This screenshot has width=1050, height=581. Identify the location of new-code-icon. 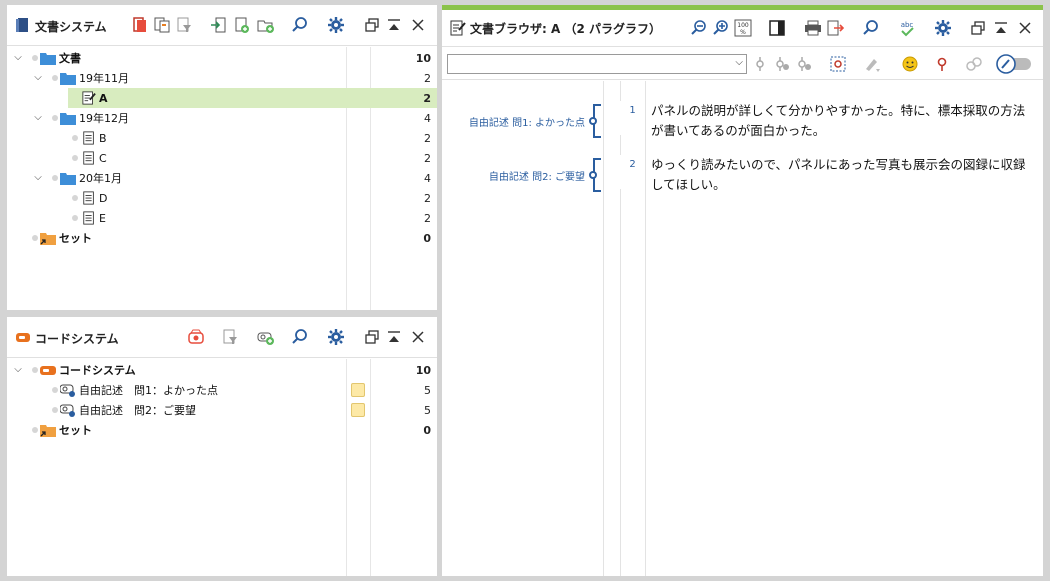
(266, 337).